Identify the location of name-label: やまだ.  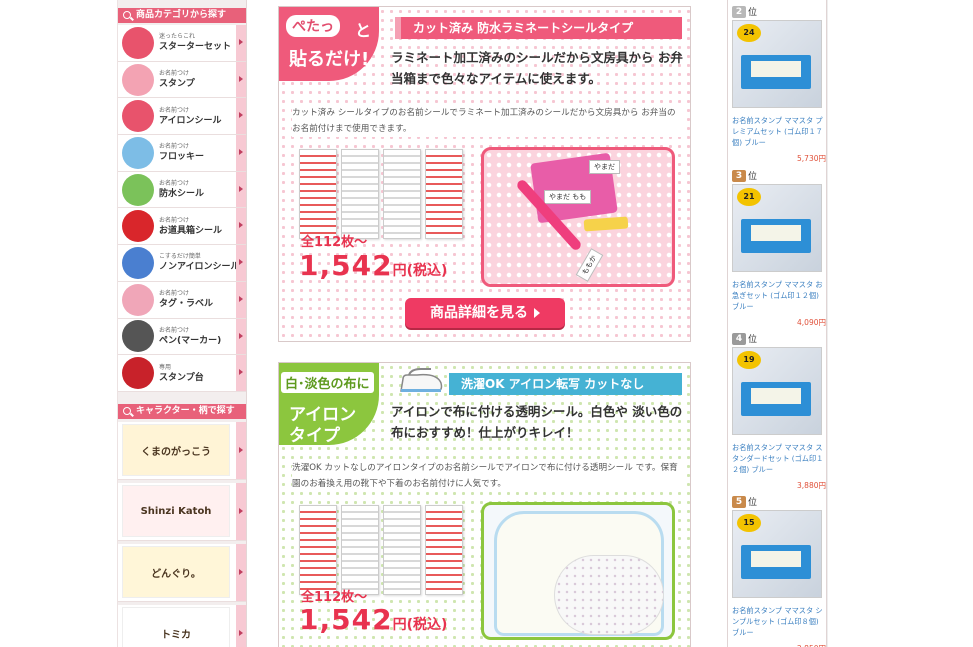
(604, 167).